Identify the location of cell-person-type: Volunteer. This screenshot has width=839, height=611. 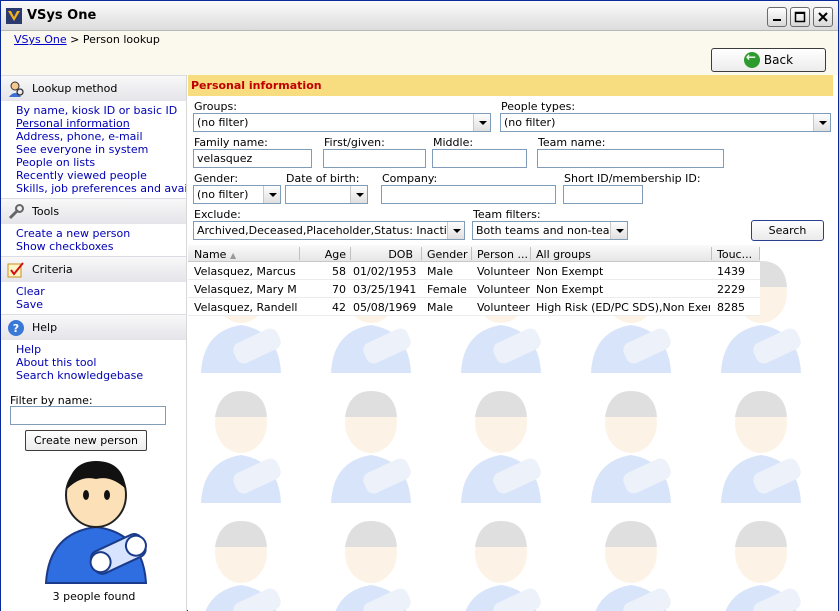
(503, 289).